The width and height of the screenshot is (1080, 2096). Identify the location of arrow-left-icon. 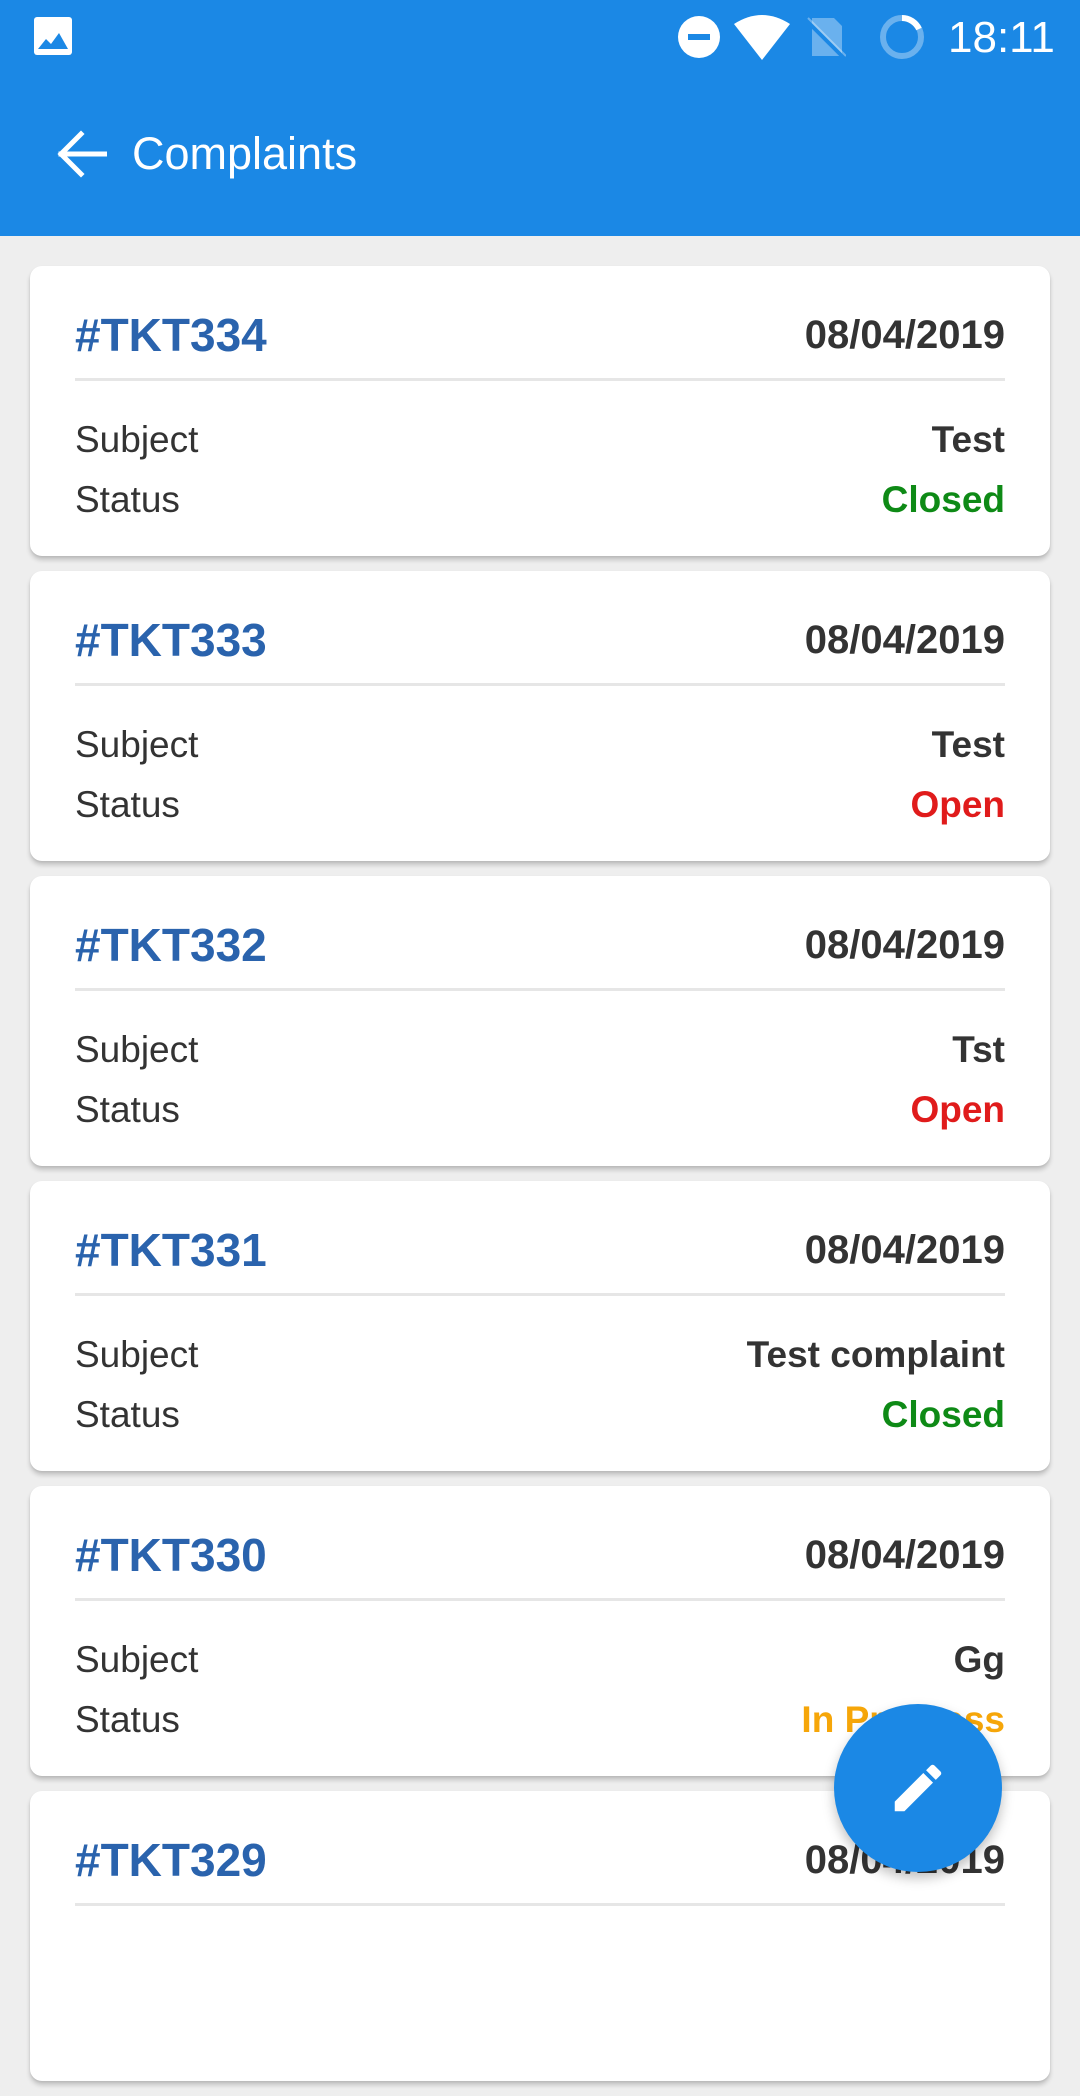
(82, 154).